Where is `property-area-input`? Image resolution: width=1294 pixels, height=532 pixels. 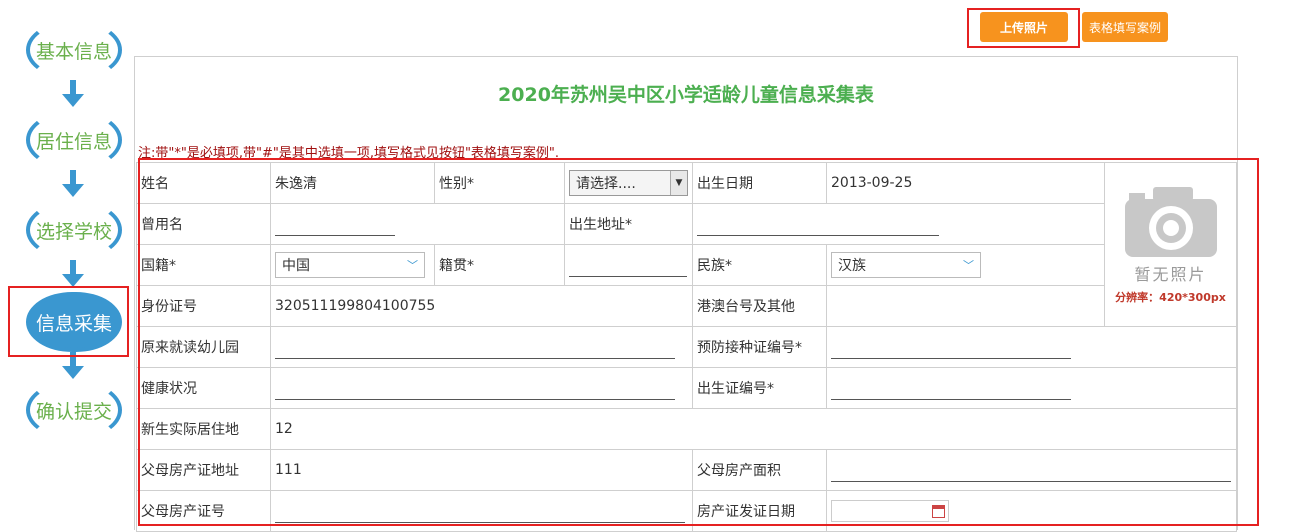 property-area-input is located at coordinates (1031, 470).